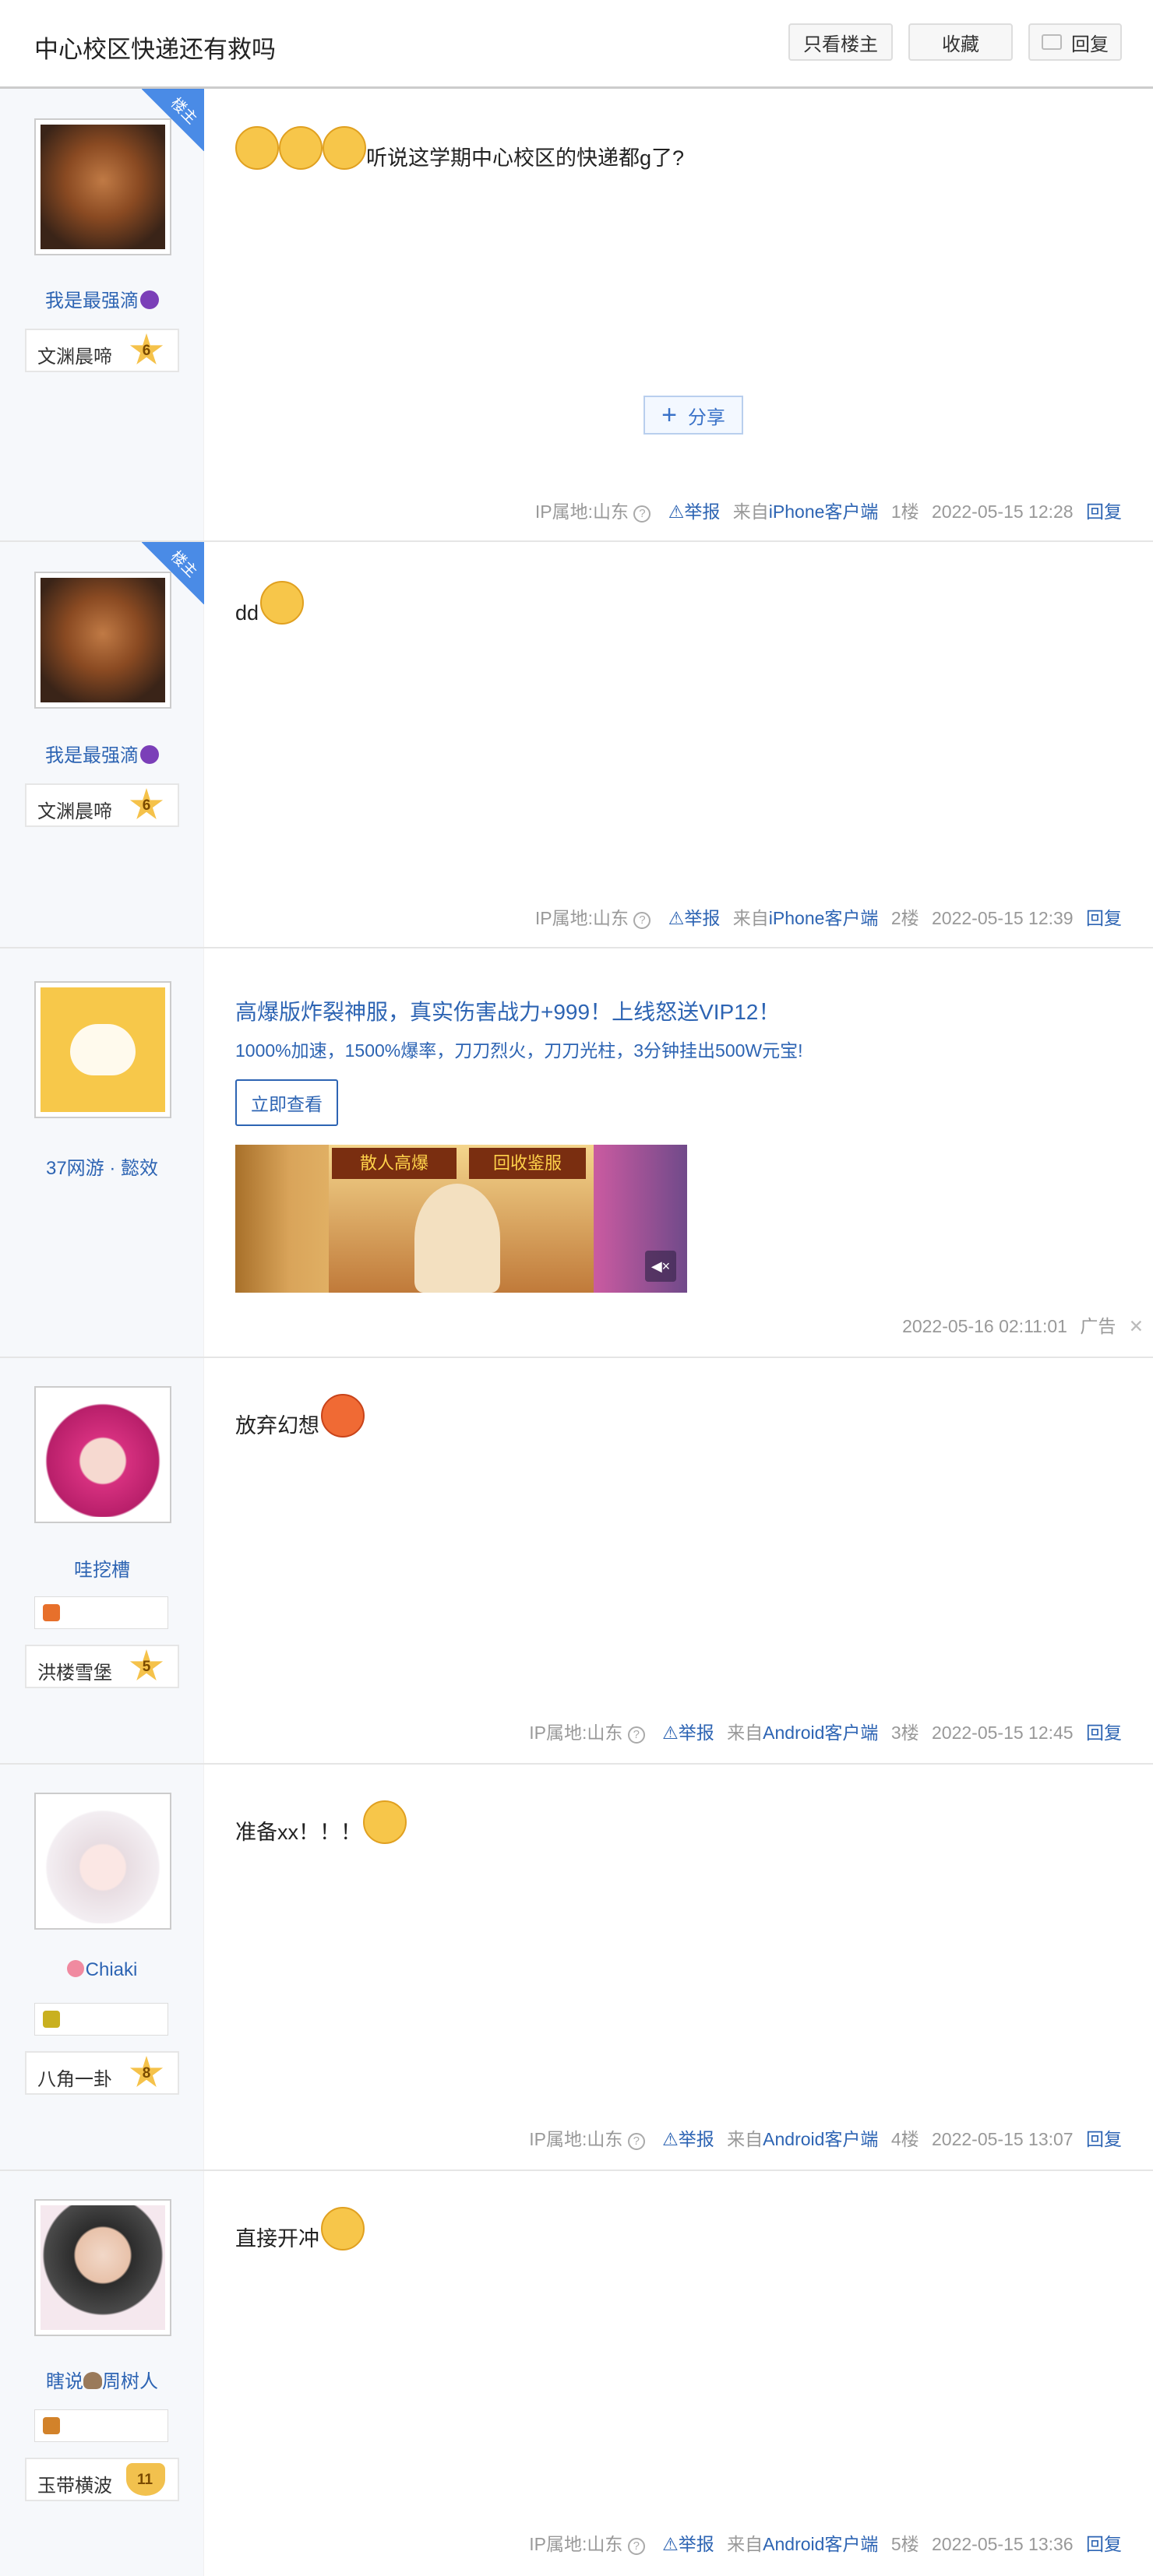  I want to click on advertiser-logo, so click(103, 1049).